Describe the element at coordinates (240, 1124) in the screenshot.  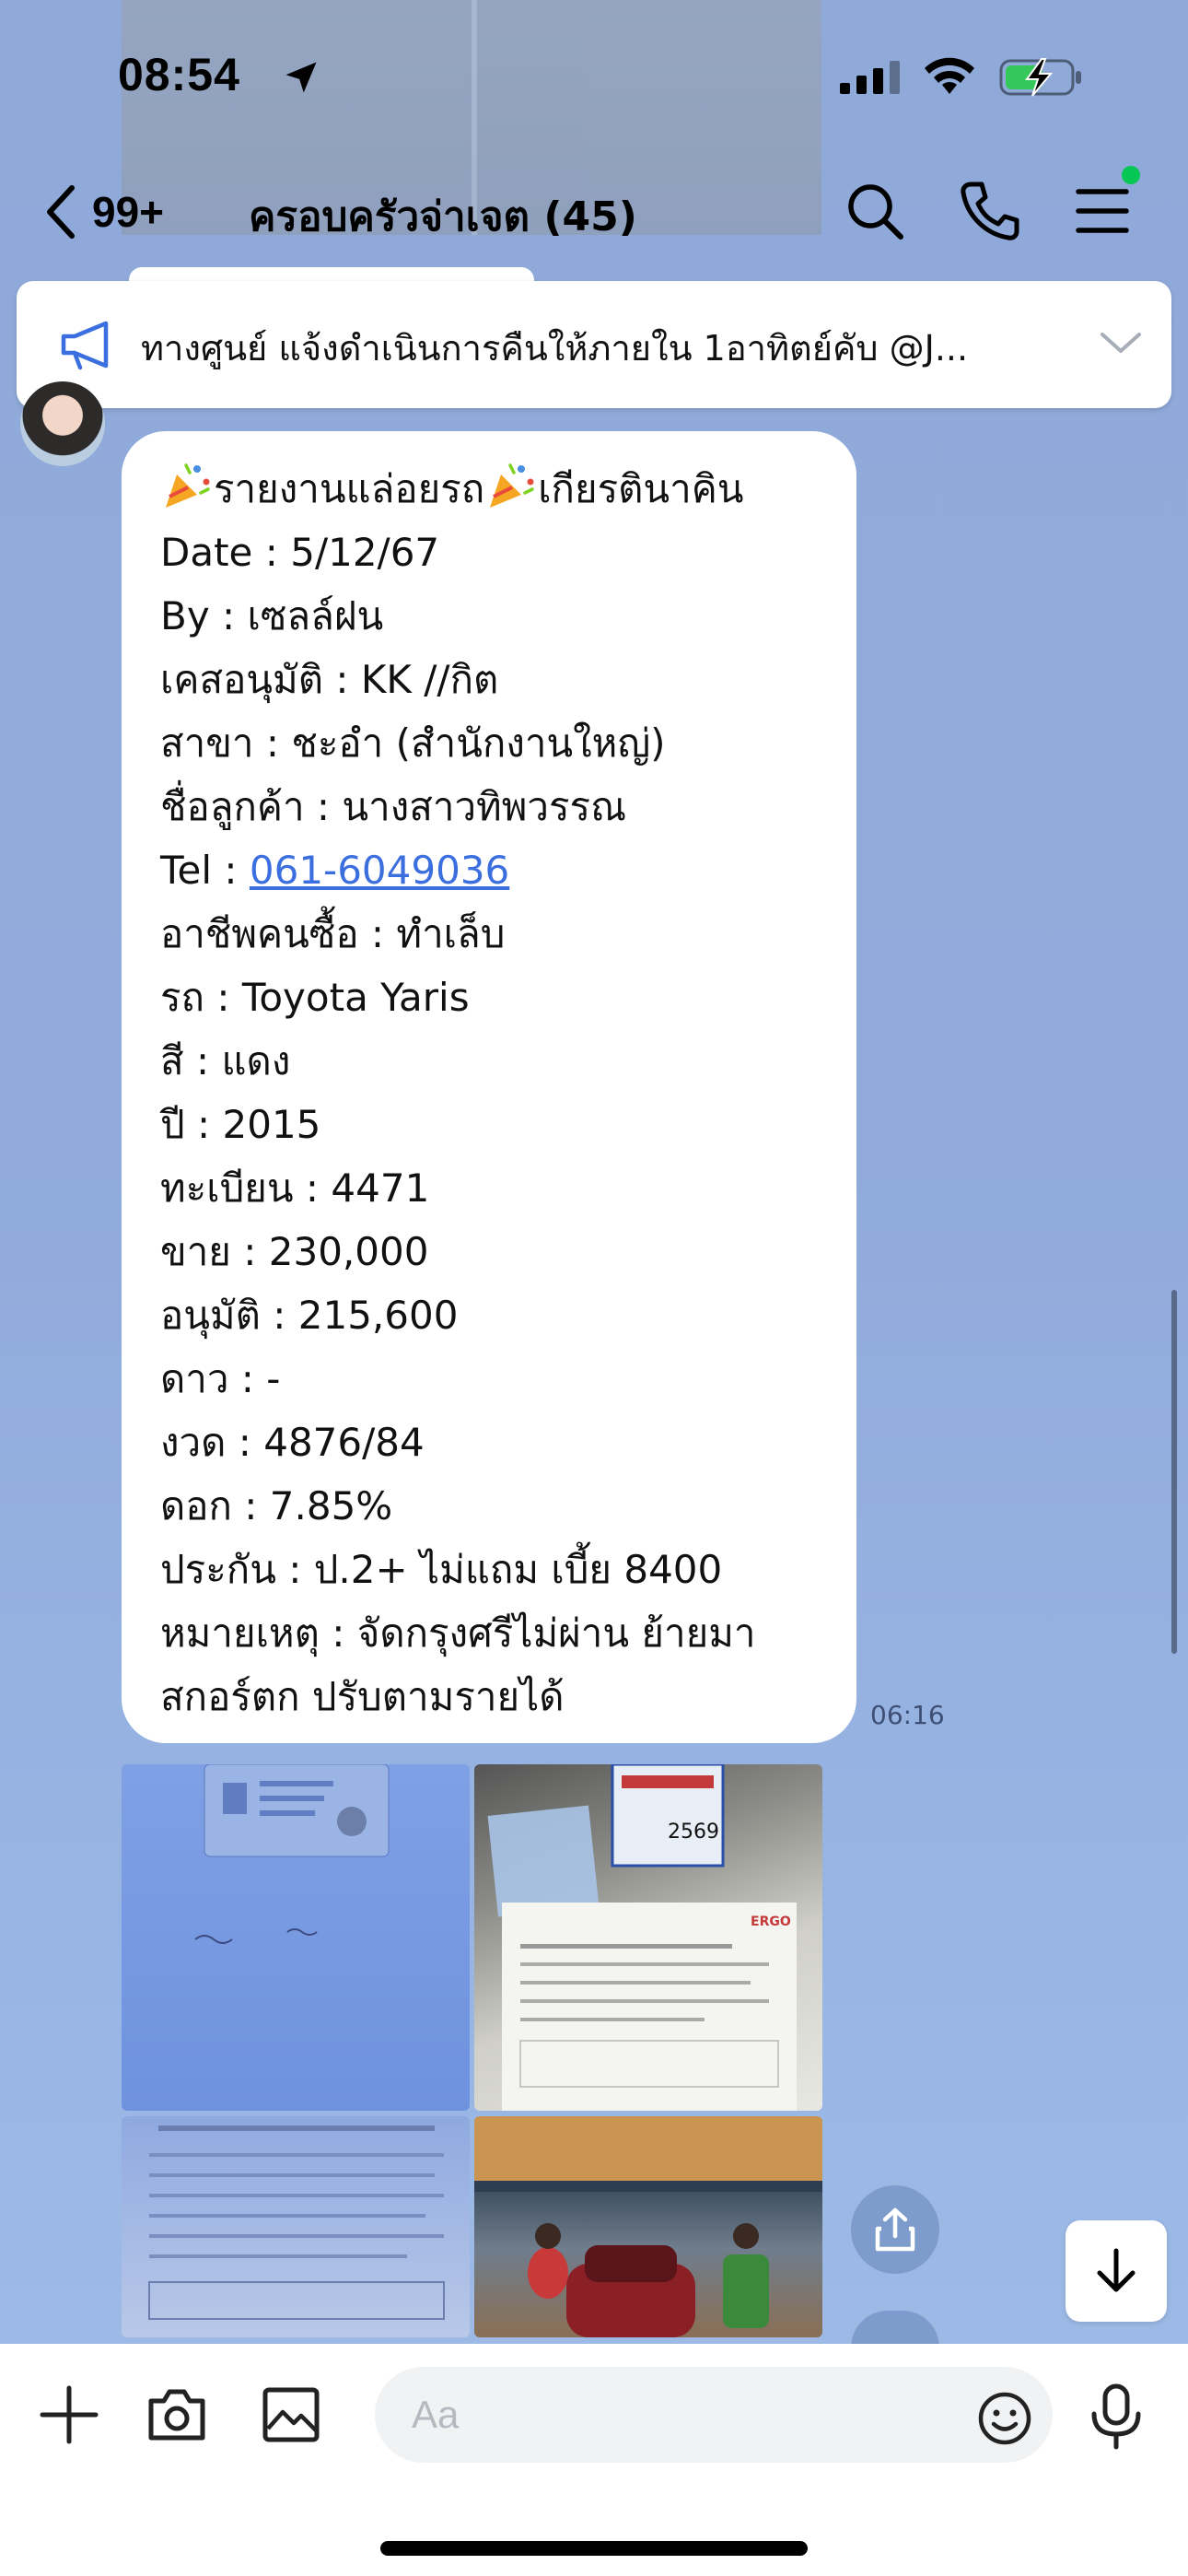
I see `message-line: ปี : 2015` at that location.